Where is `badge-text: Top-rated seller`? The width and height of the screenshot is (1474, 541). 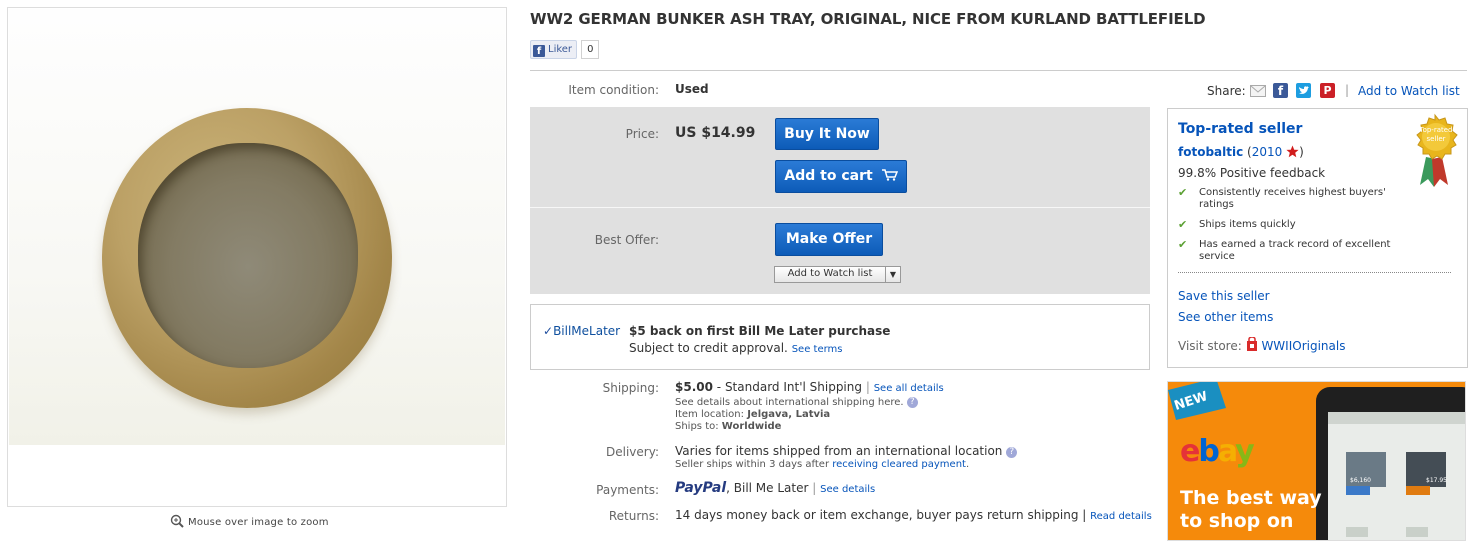 badge-text: Top-rated seller is located at coordinates (1436, 134).